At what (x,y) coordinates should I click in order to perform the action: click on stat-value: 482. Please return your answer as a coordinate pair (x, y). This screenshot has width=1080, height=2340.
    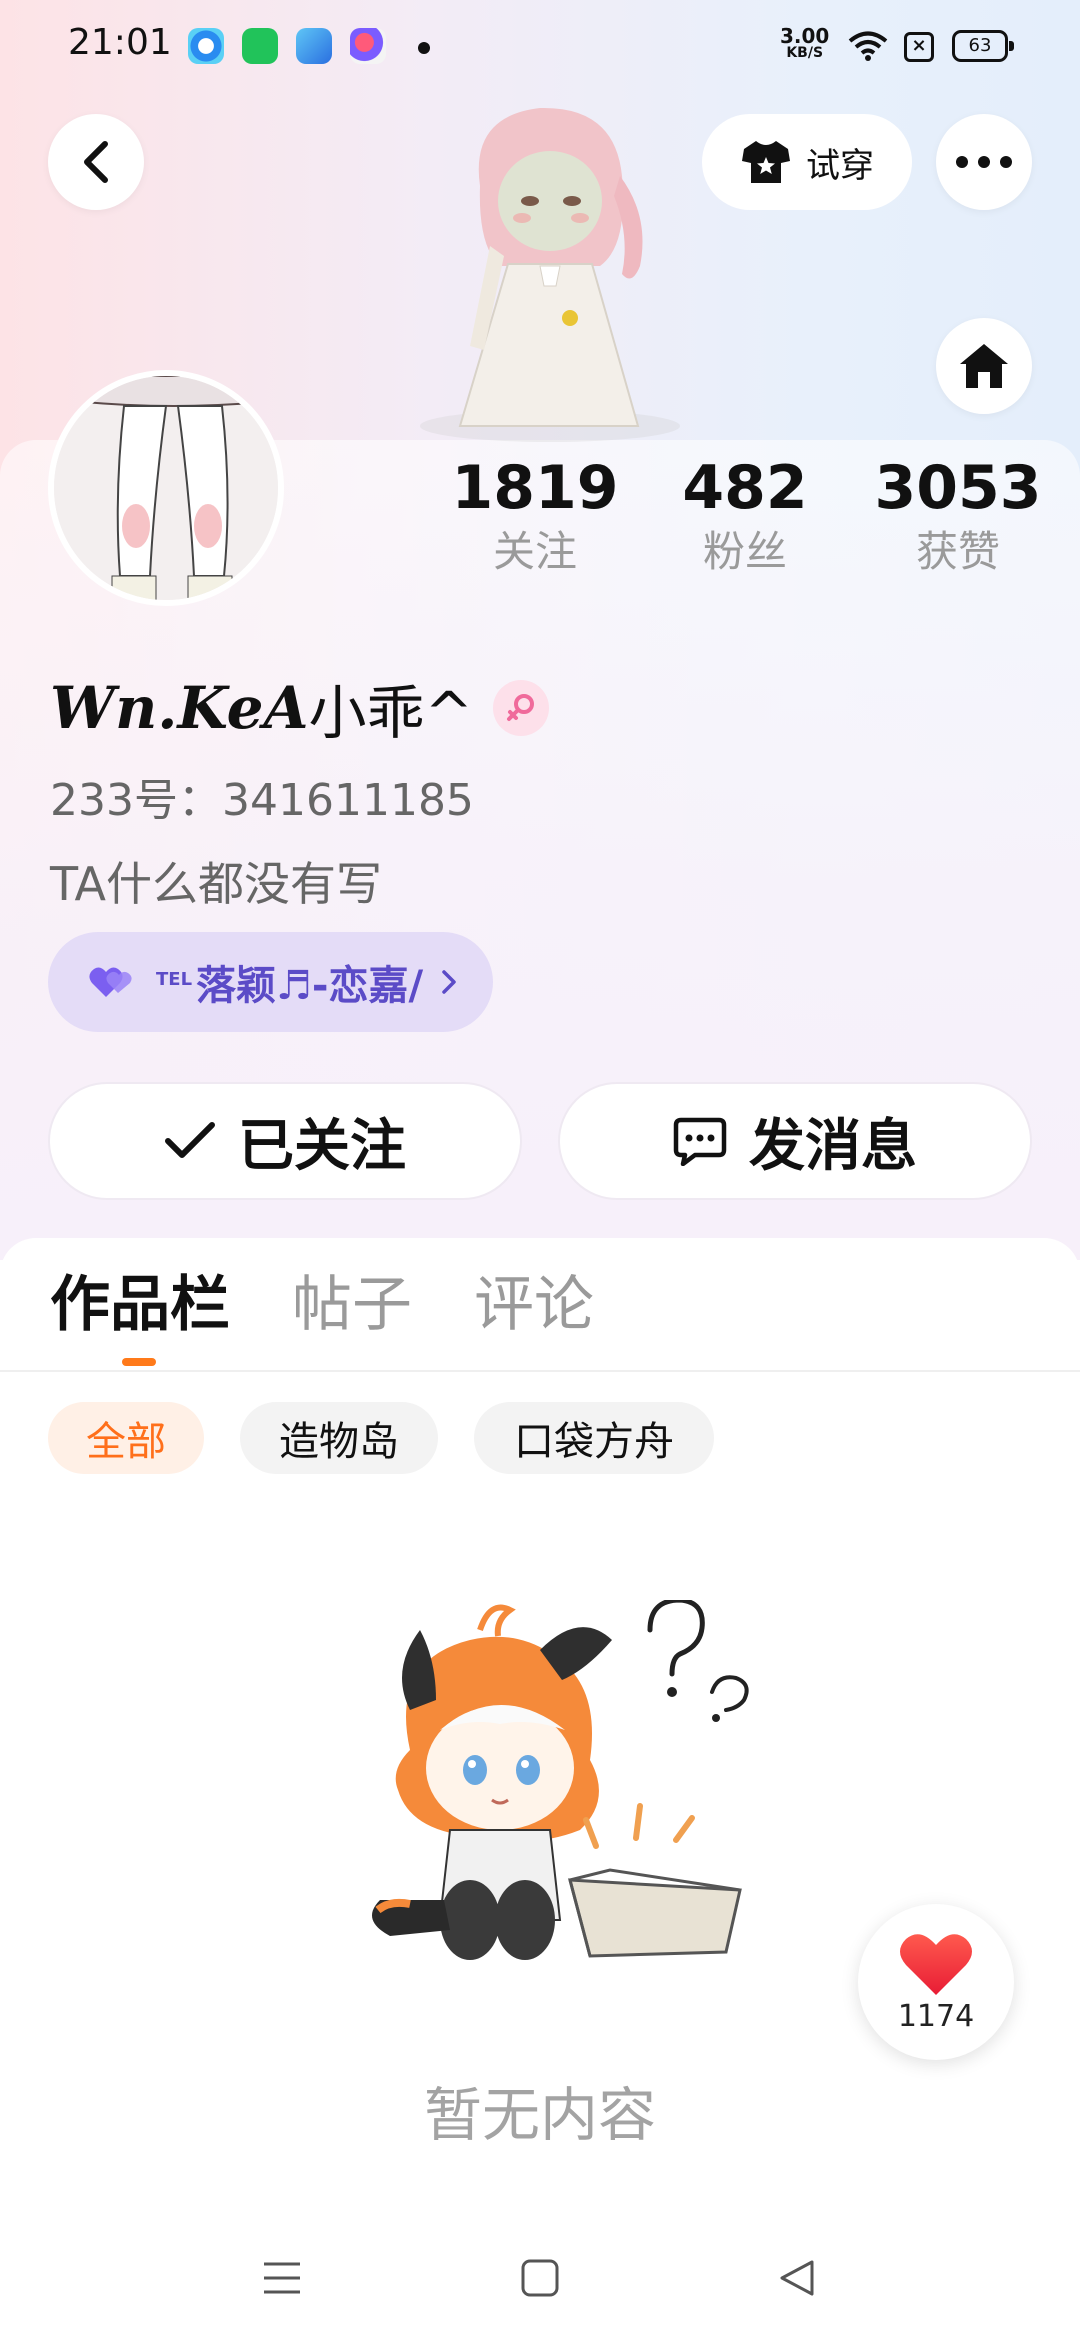
    Looking at the image, I should click on (745, 488).